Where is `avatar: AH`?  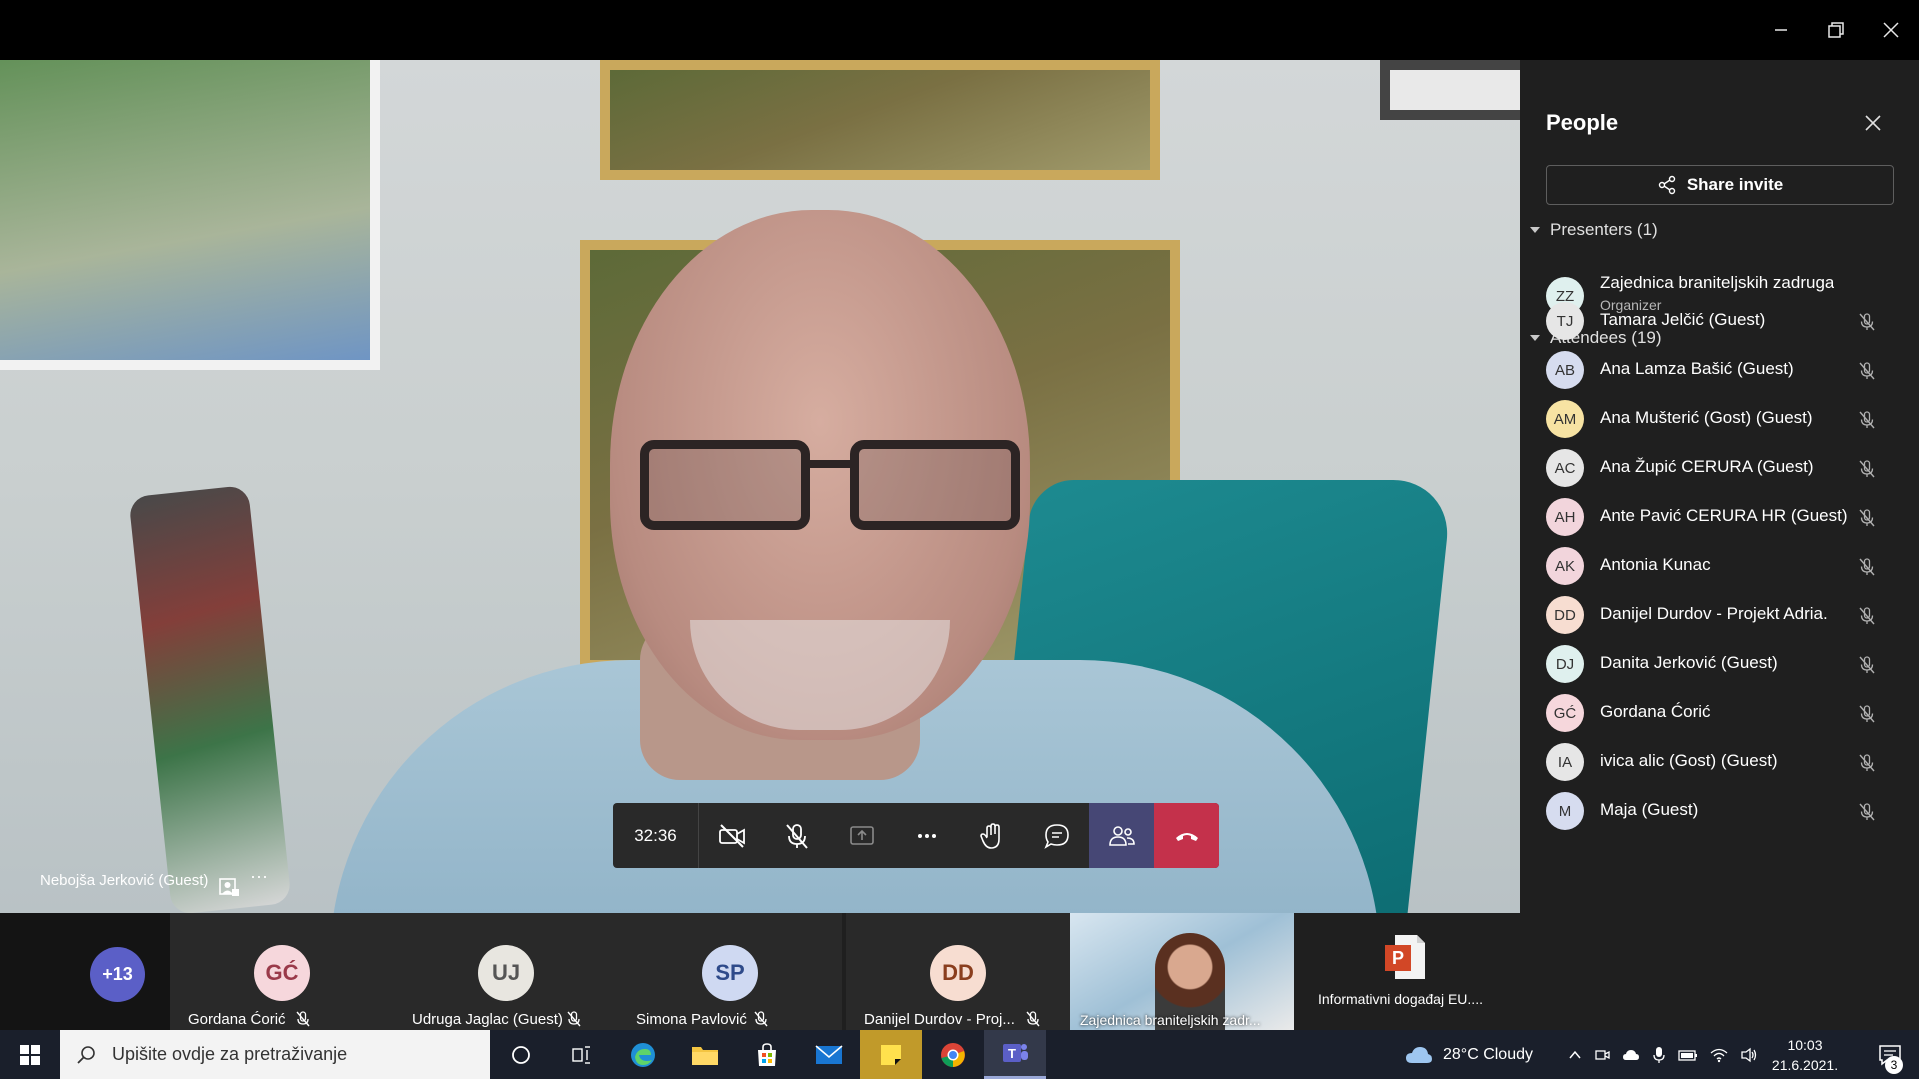 avatar: AH is located at coordinates (1565, 517).